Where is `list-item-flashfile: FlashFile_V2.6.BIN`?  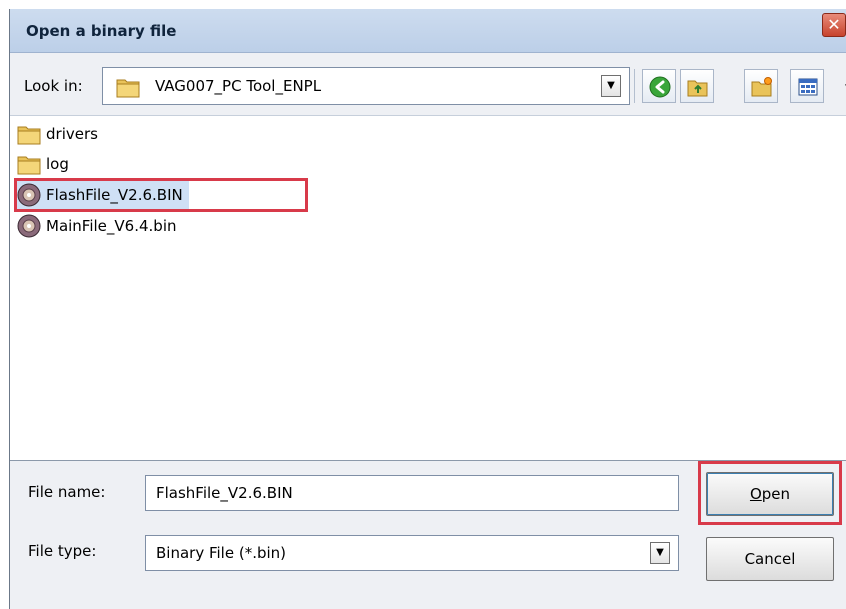 list-item-flashfile: FlashFile_V2.6.BIN is located at coordinates (102, 195).